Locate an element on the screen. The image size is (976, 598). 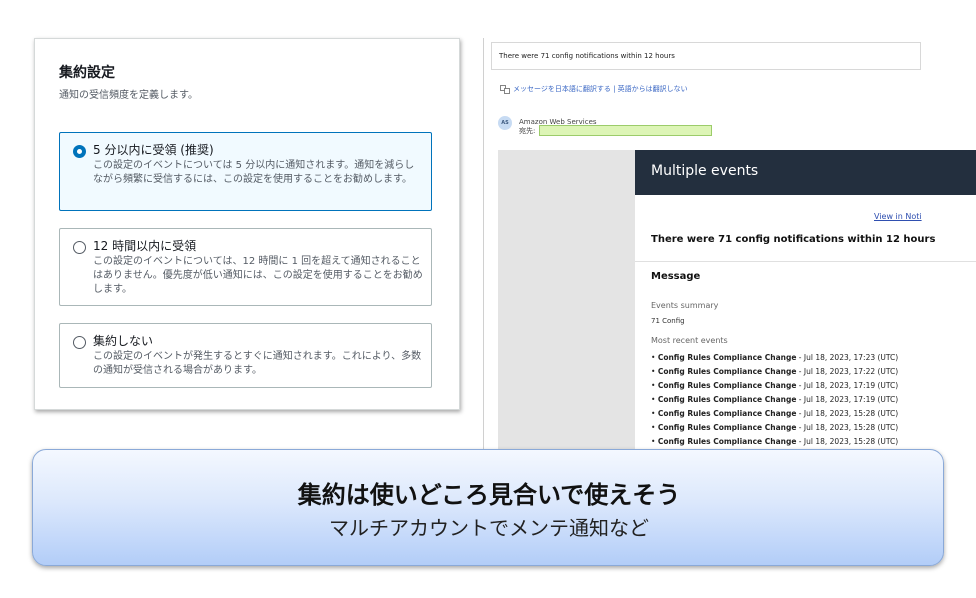
recipient-label: 宛先: is located at coordinates (527, 131).